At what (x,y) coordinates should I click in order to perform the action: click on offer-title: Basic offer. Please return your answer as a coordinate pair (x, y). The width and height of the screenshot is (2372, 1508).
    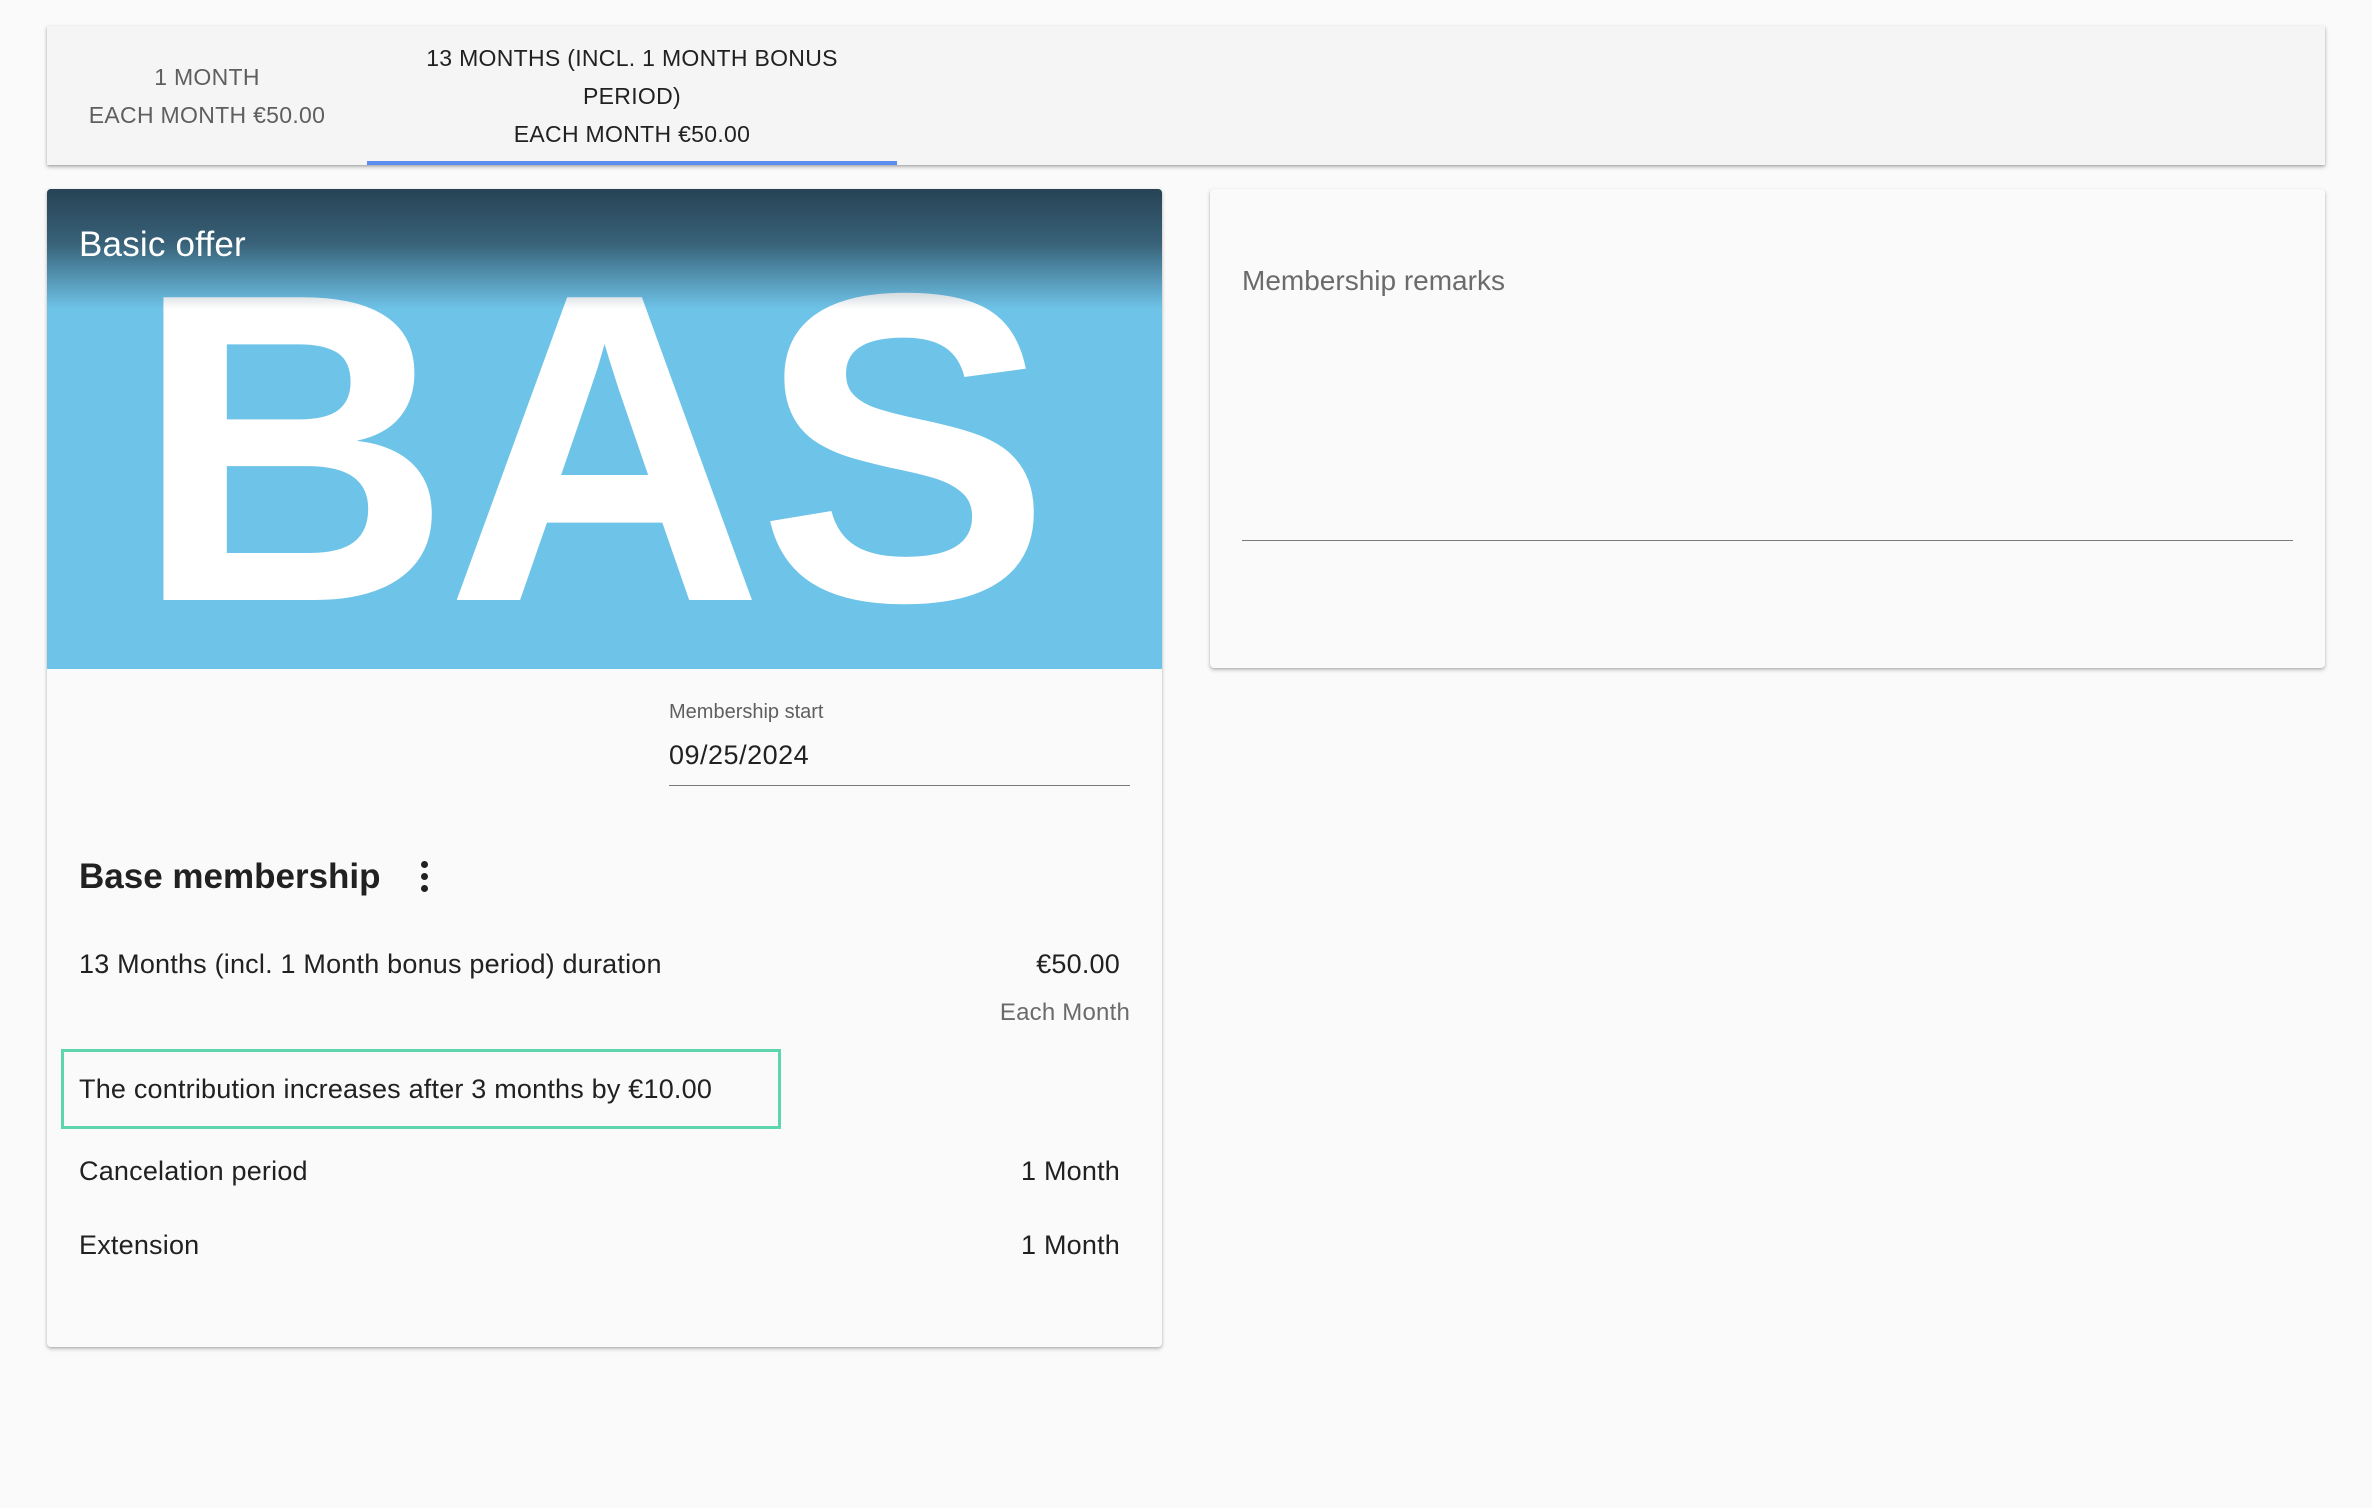
    Looking at the image, I should click on (162, 244).